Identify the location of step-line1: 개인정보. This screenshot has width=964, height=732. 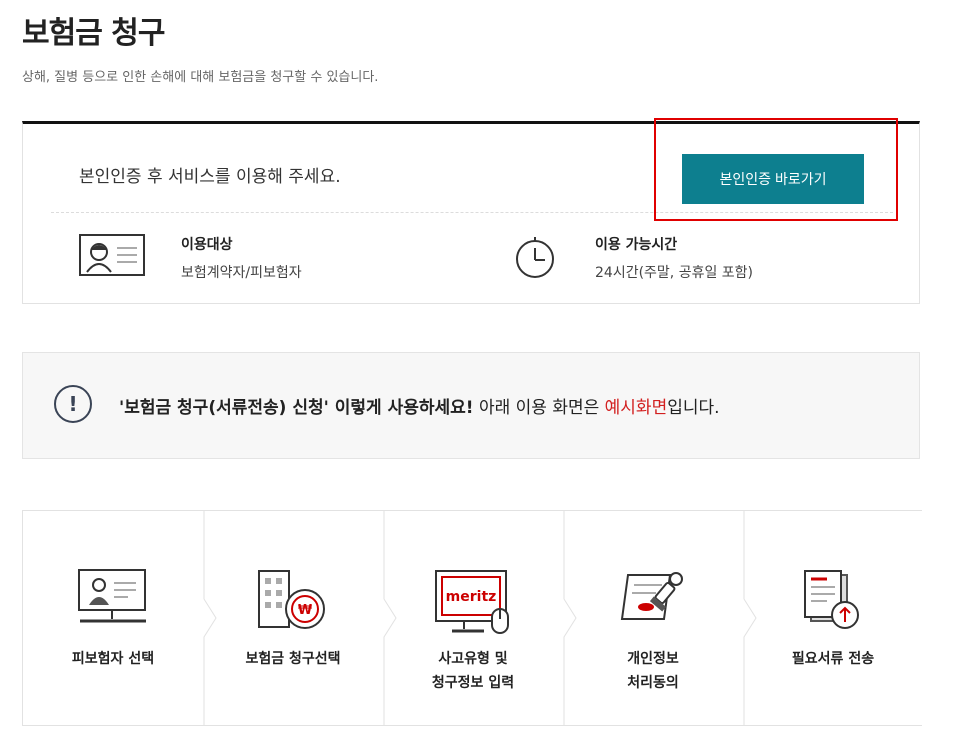
(653, 659).